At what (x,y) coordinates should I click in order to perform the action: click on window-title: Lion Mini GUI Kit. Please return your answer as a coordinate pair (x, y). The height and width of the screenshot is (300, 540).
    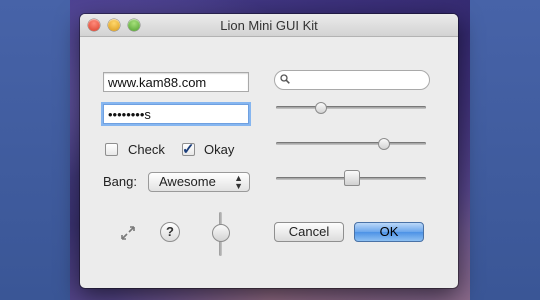
    Looking at the image, I should click on (269, 25).